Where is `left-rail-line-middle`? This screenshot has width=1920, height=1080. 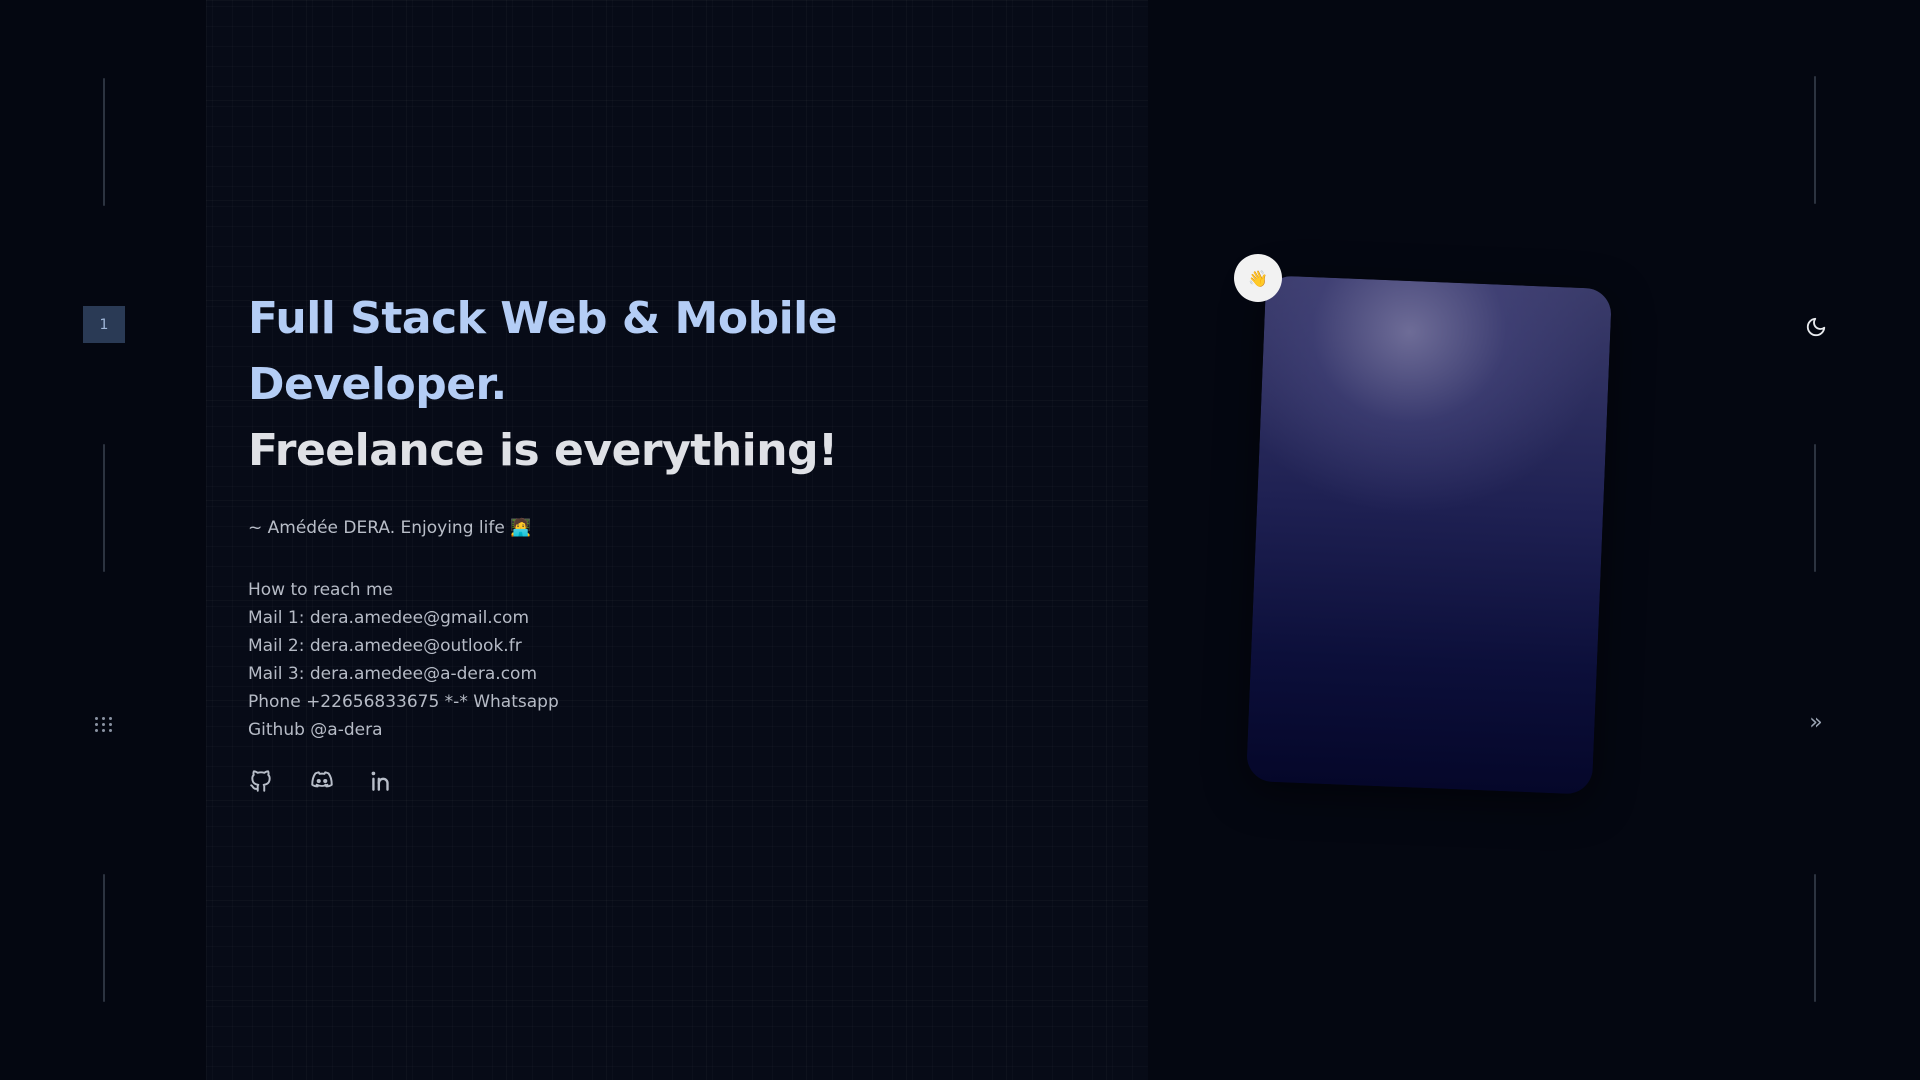 left-rail-line-middle is located at coordinates (104, 508).